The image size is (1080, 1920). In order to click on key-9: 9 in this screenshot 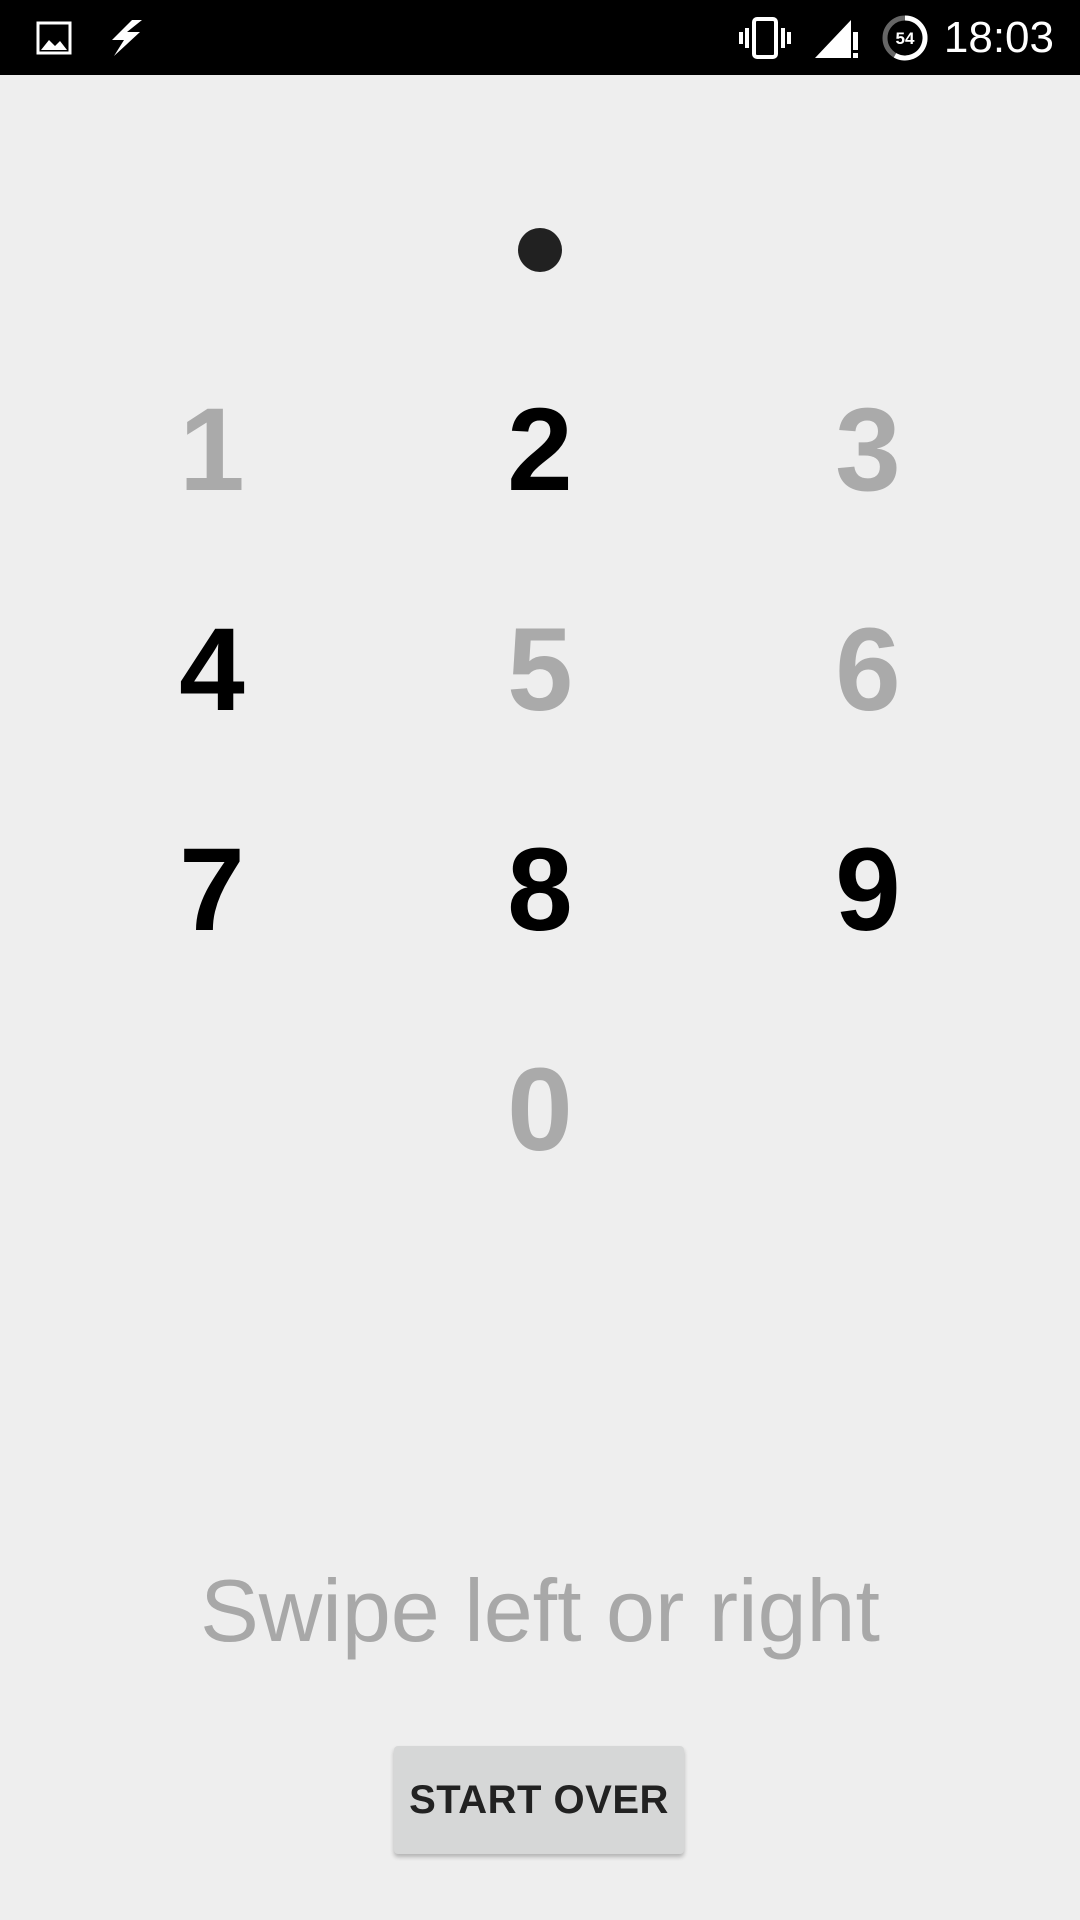, I will do `click(868, 890)`.